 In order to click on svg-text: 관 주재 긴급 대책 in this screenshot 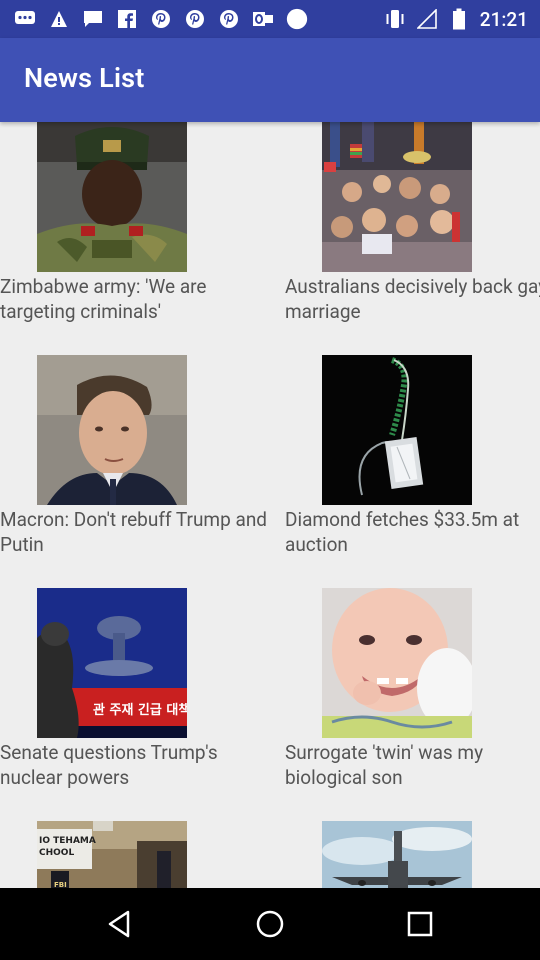, I will do `click(140, 710)`.